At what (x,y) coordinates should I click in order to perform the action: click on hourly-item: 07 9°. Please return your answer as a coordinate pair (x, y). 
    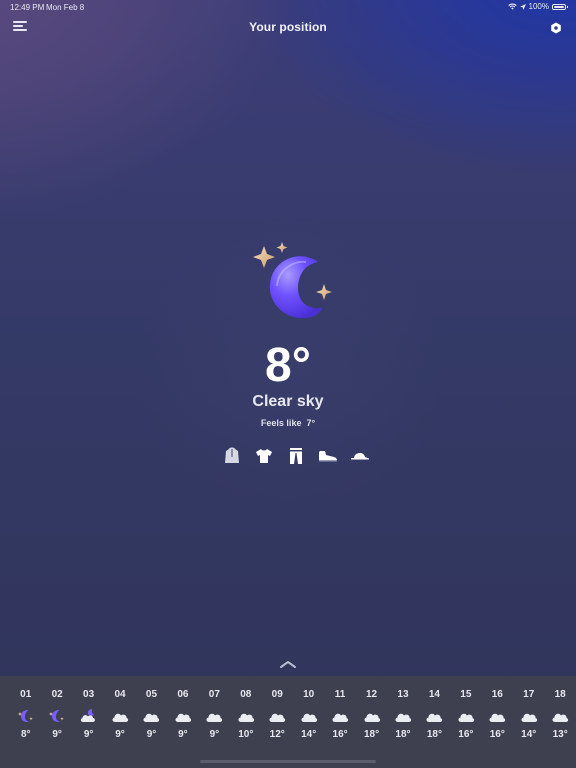
    Looking at the image, I should click on (214, 714).